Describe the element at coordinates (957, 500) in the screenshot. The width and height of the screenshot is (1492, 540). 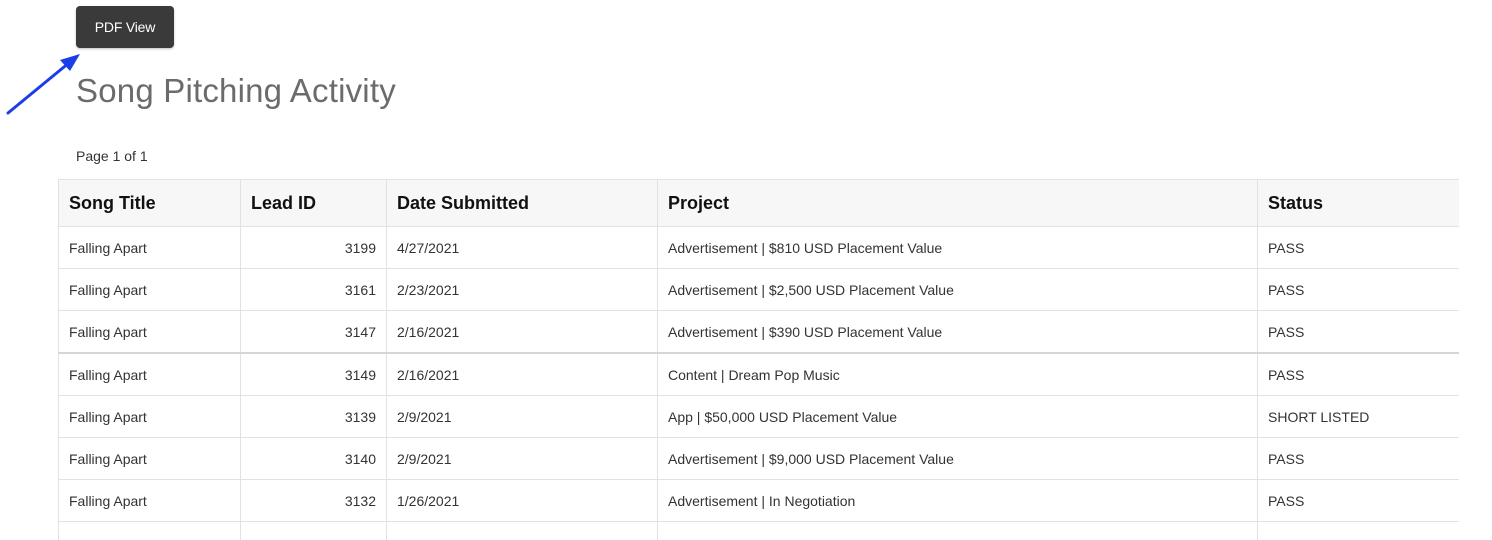
I see `project-cell: Advertisement | In Negotiation` at that location.